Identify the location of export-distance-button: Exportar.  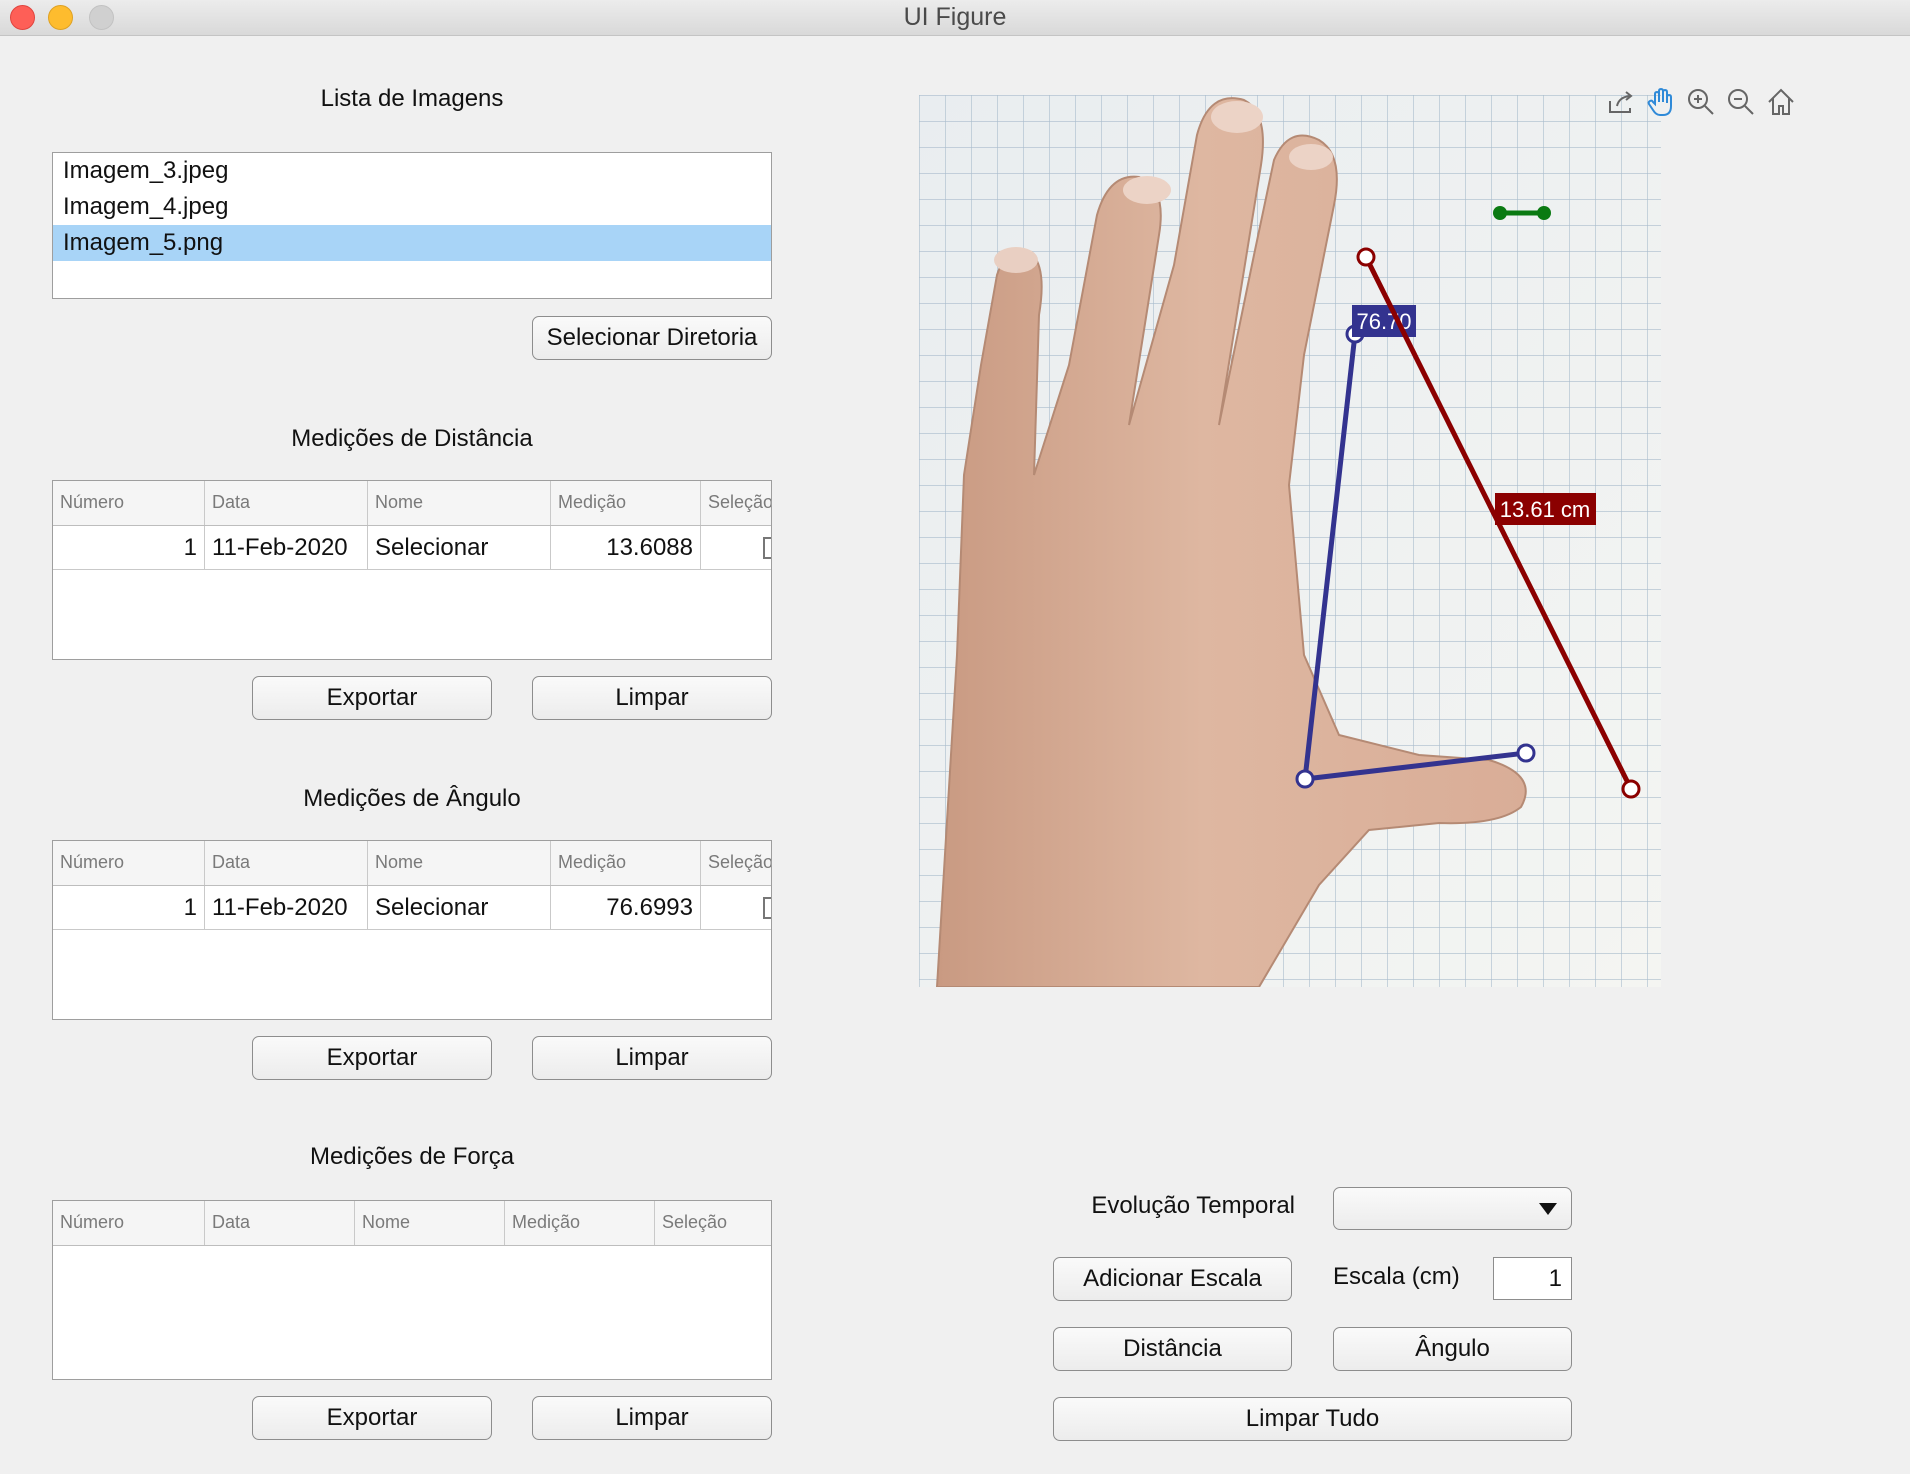
(372, 698).